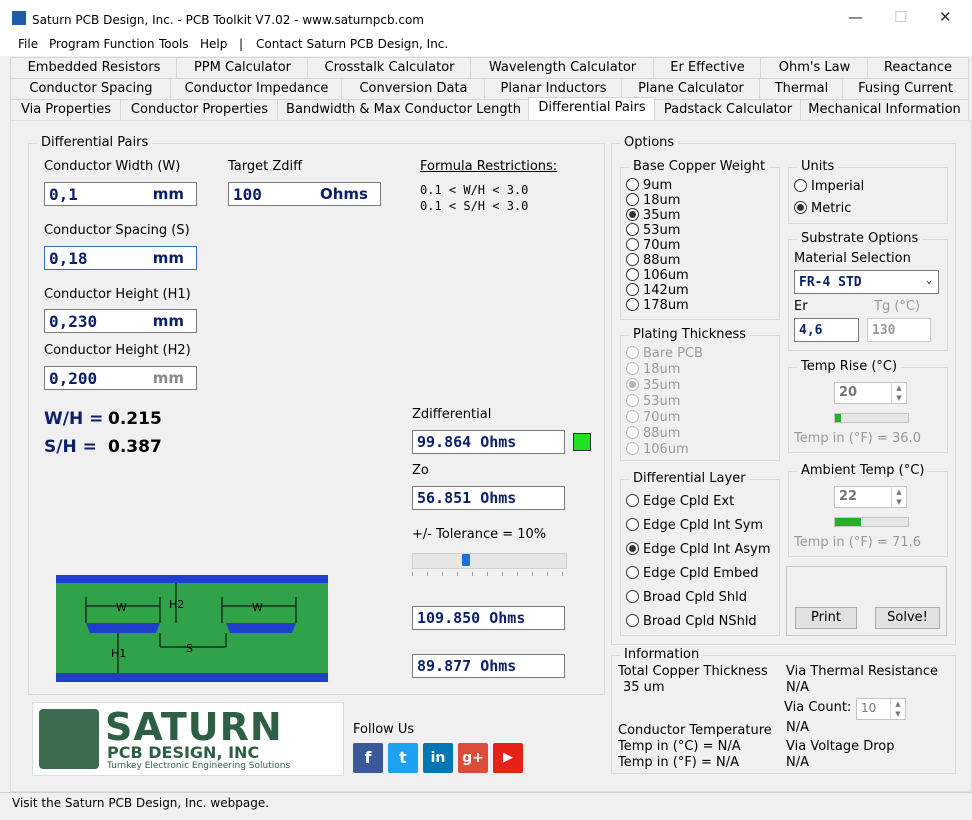 This screenshot has width=972, height=820. What do you see at coordinates (120, 258) in the screenshot?
I see `spacing-input: 0,18 mm` at bounding box center [120, 258].